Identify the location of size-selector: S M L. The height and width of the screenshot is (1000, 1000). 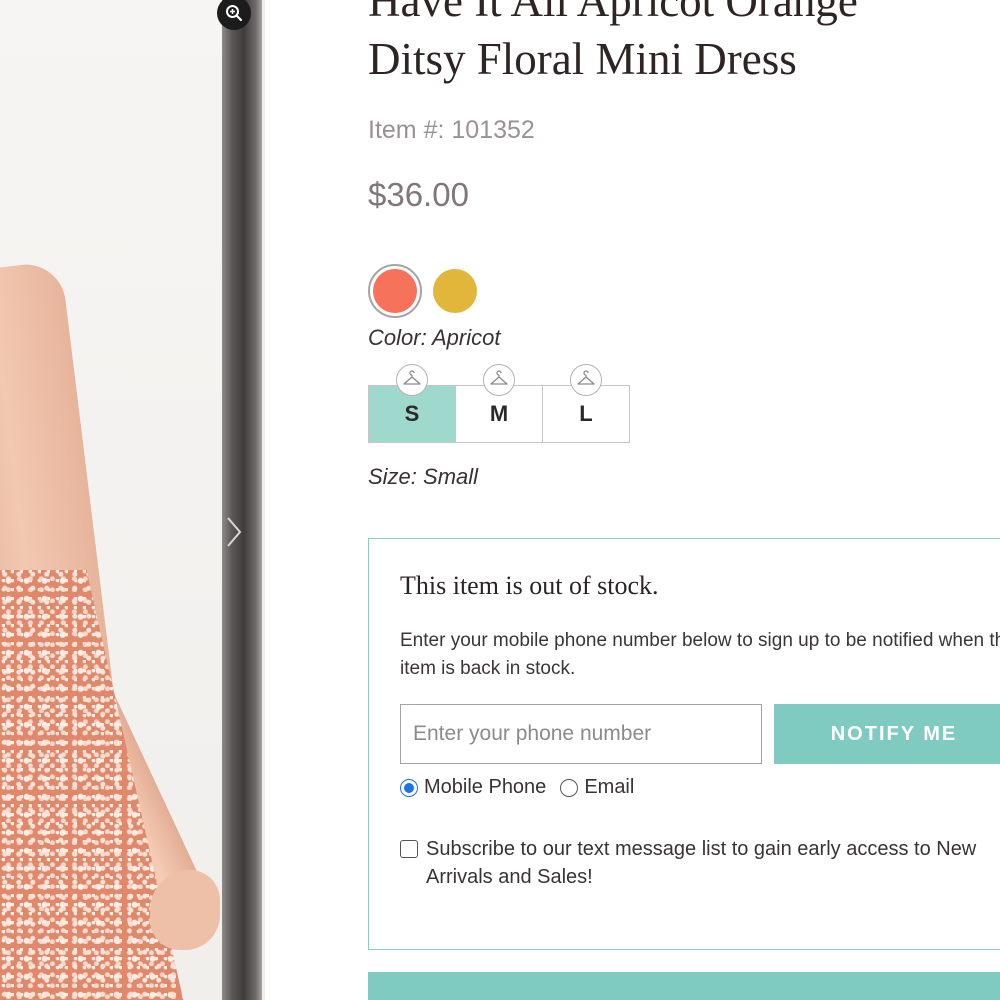
(499, 403).